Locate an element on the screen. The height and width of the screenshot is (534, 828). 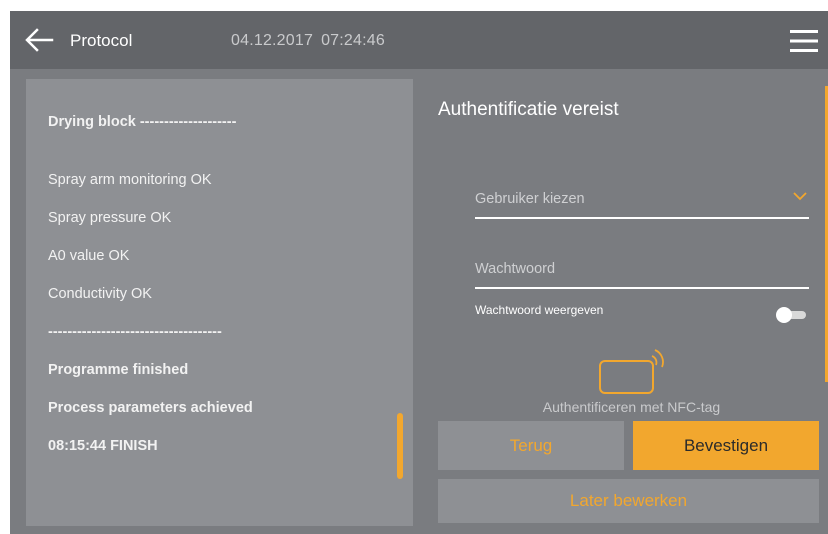
toggle-knob is located at coordinates (784, 315).